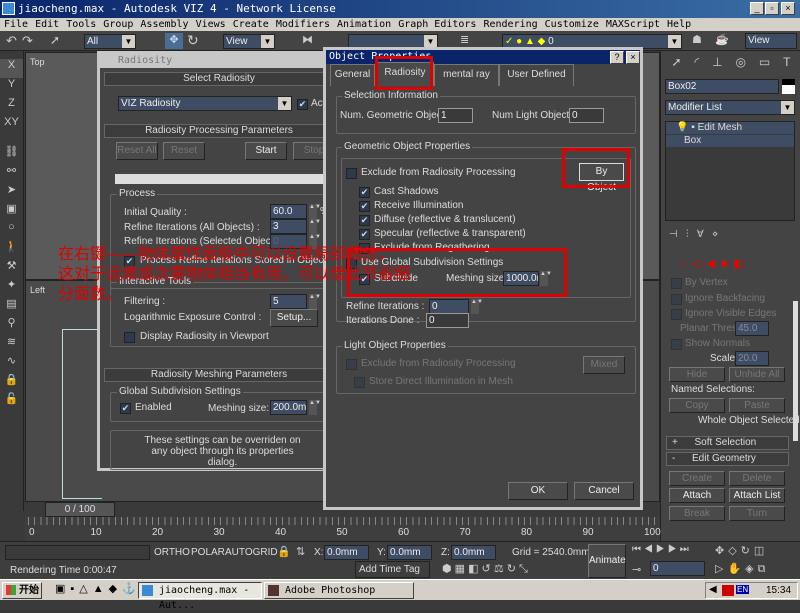 The image size is (800, 613). I want to click on lock-icon: 🔒, so click(11, 382).